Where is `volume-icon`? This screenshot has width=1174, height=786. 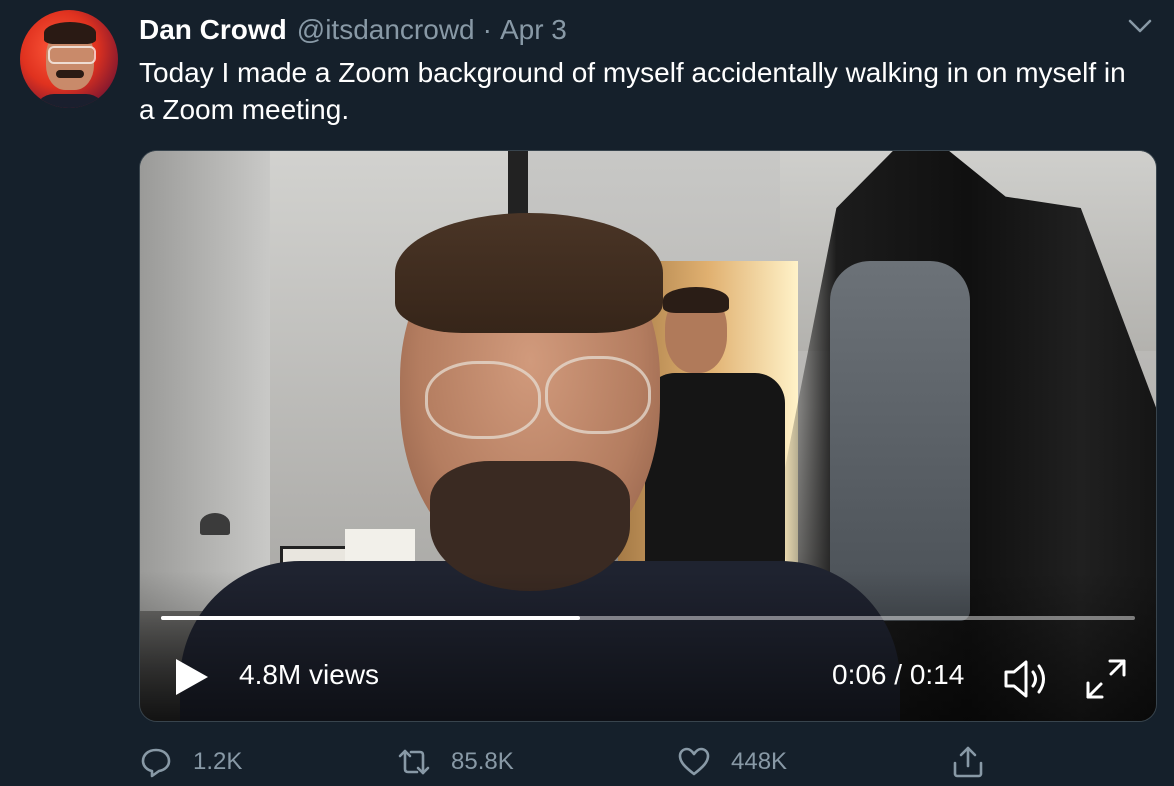
volume-icon is located at coordinates (1027, 679).